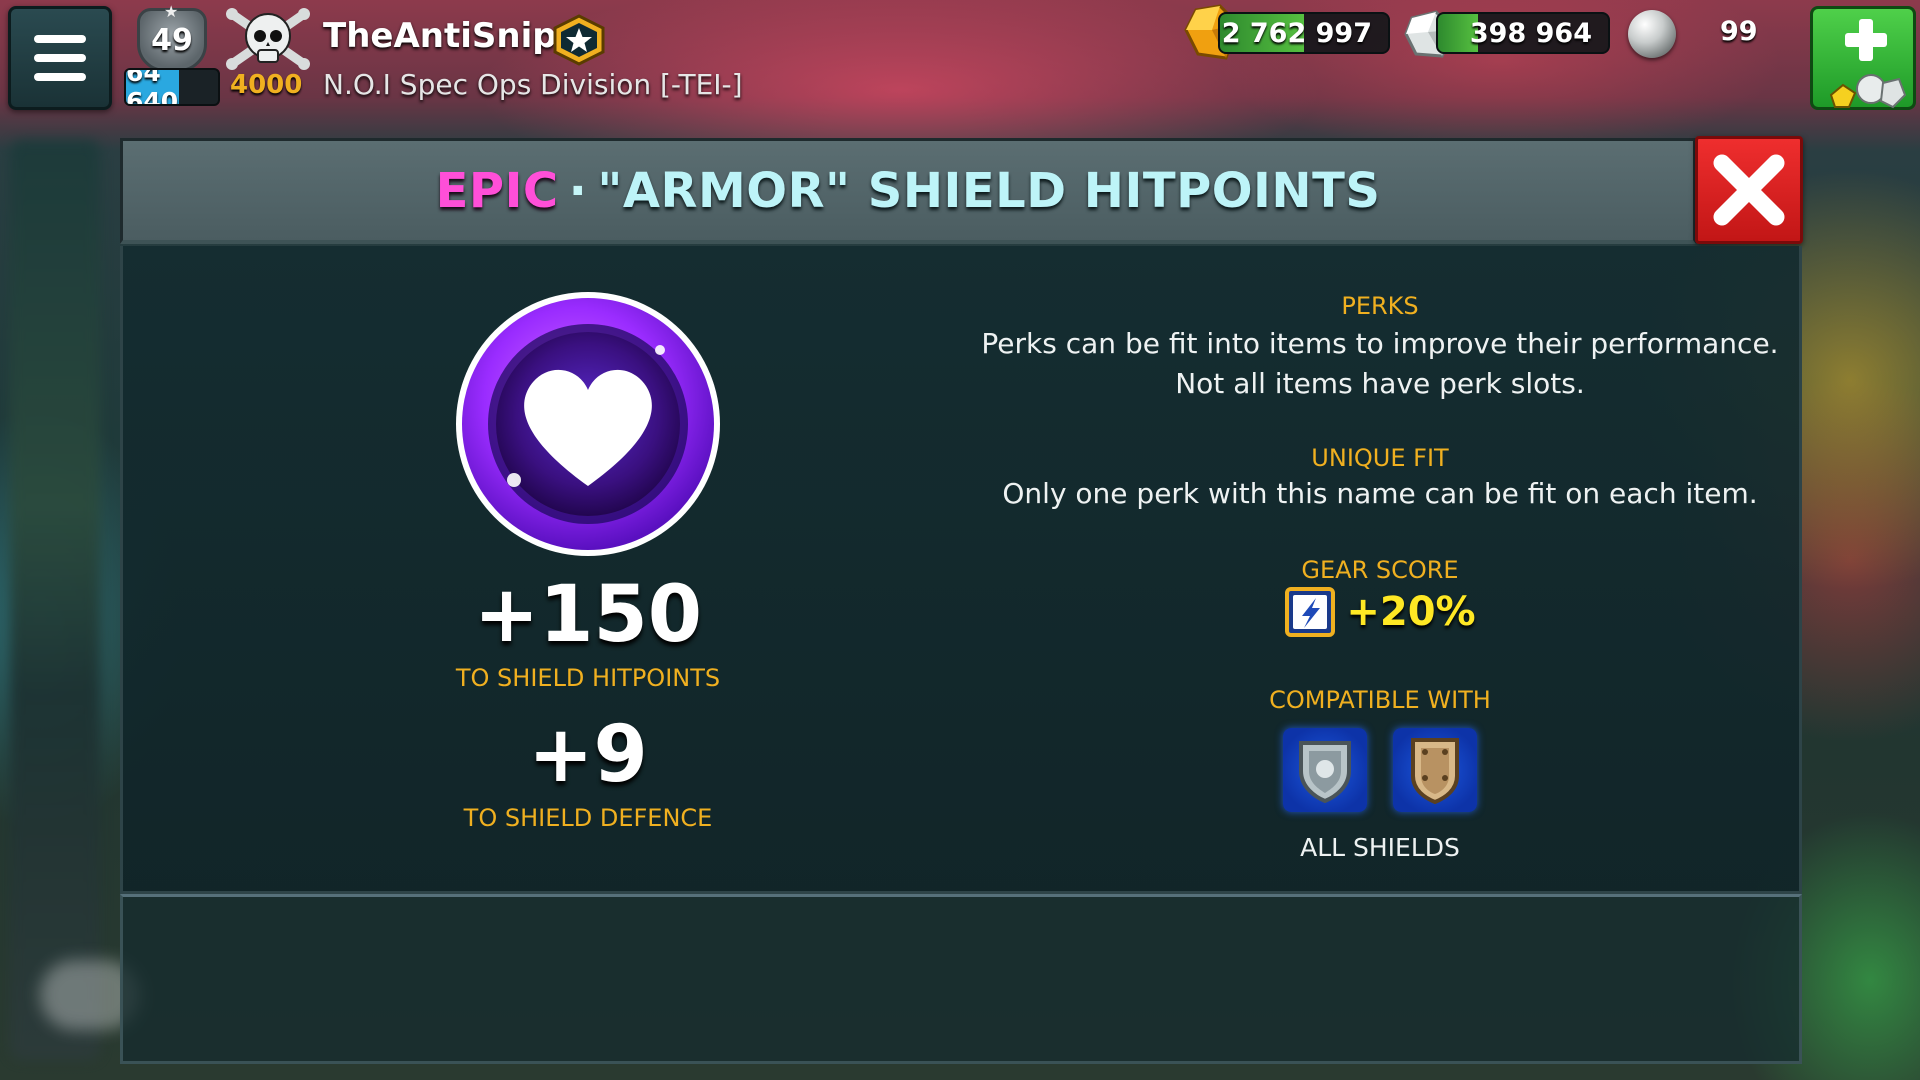  What do you see at coordinates (55, 600) in the screenshot?
I see `blurred-side-menu` at bounding box center [55, 600].